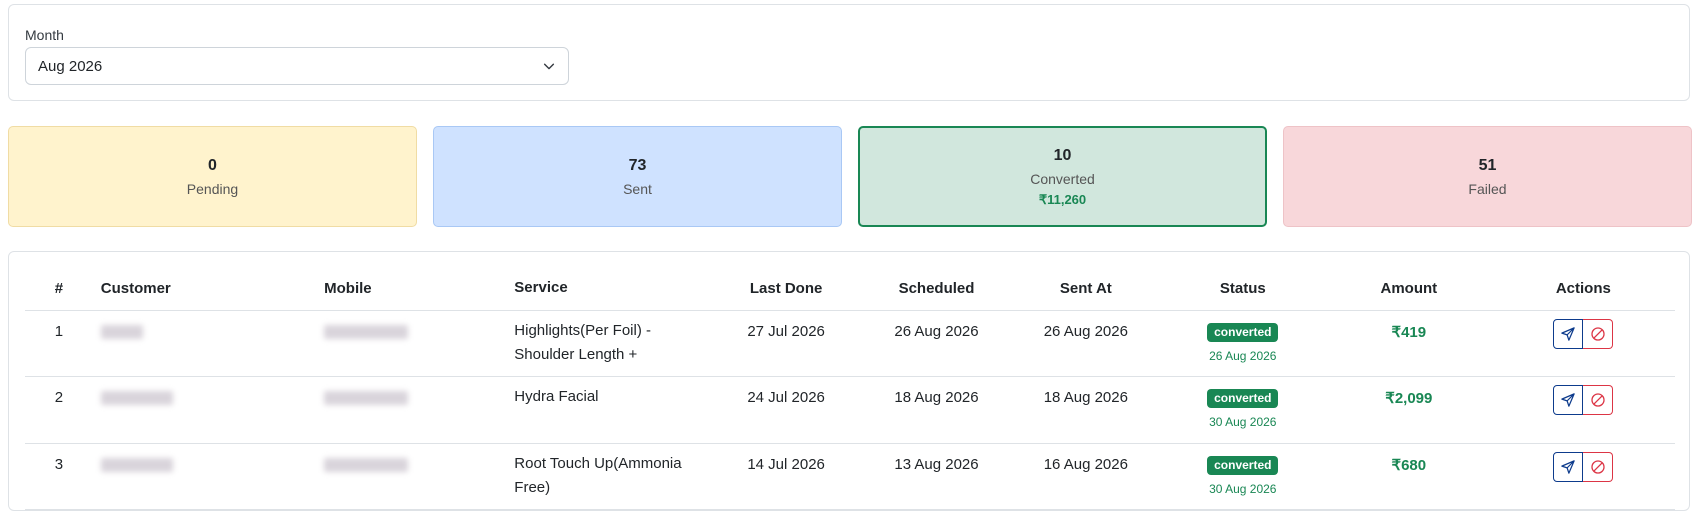  Describe the element at coordinates (1242, 343) in the screenshot. I see `status-cell: converted 26 Aug 2026` at that location.